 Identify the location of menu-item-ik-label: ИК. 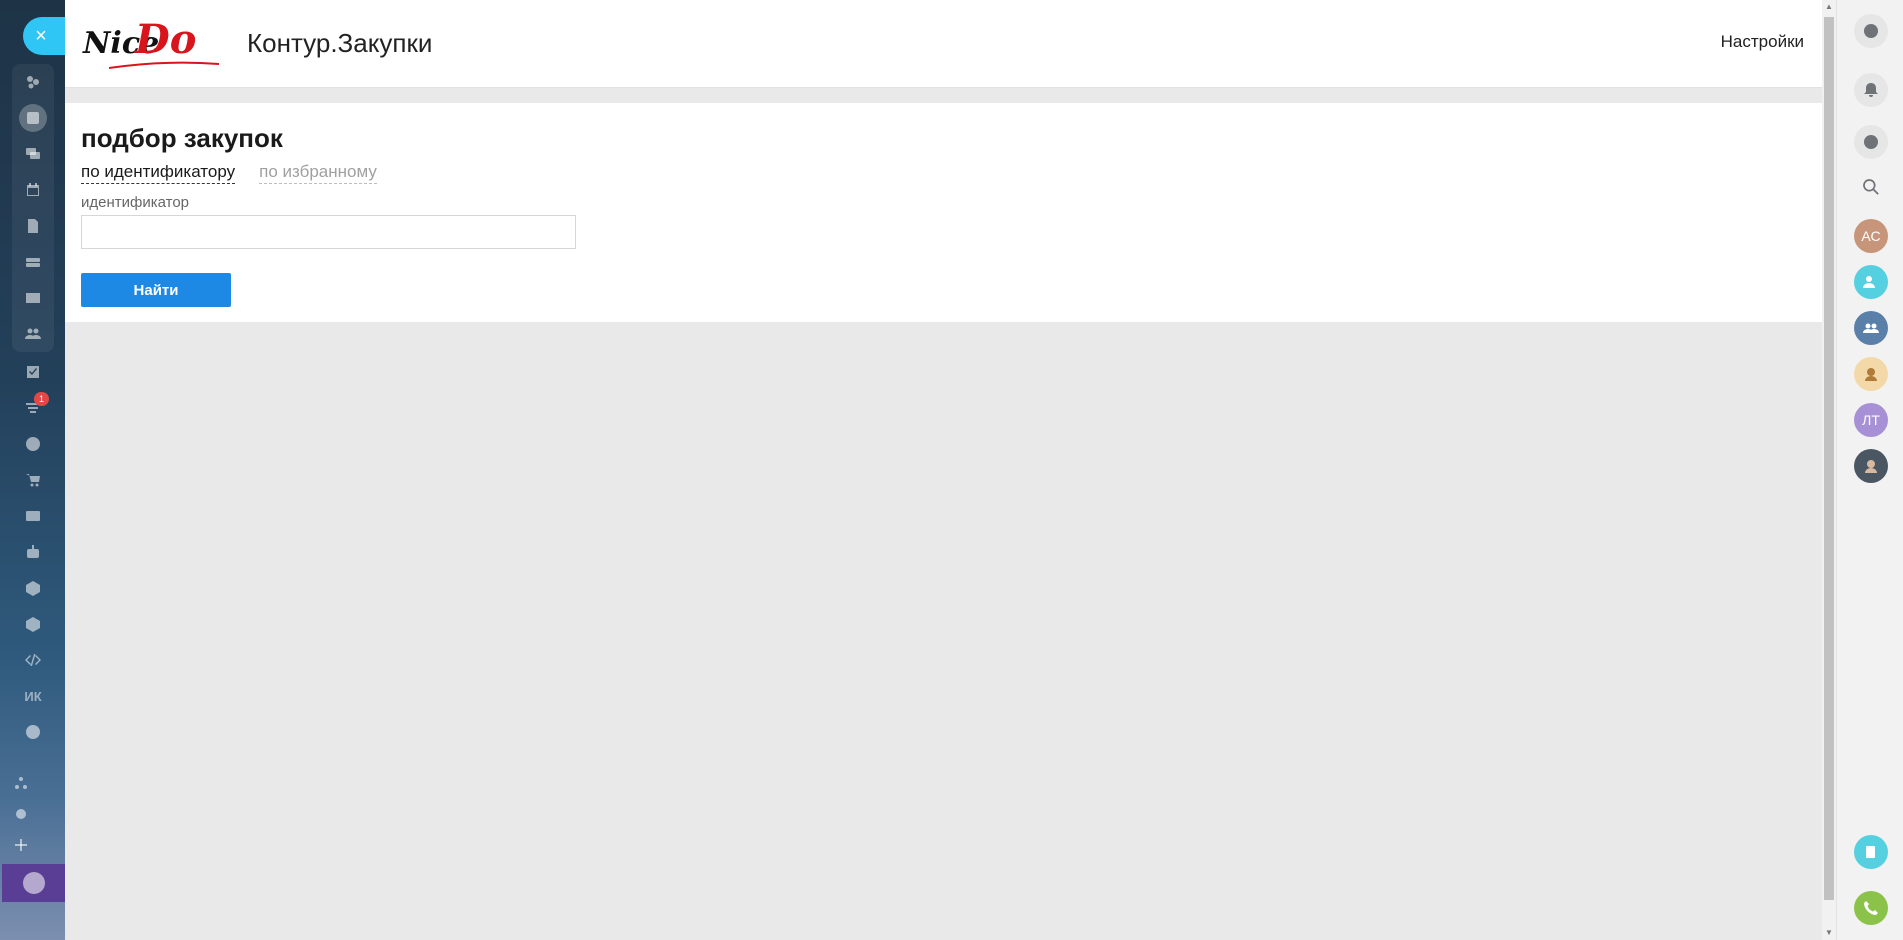
(33, 696).